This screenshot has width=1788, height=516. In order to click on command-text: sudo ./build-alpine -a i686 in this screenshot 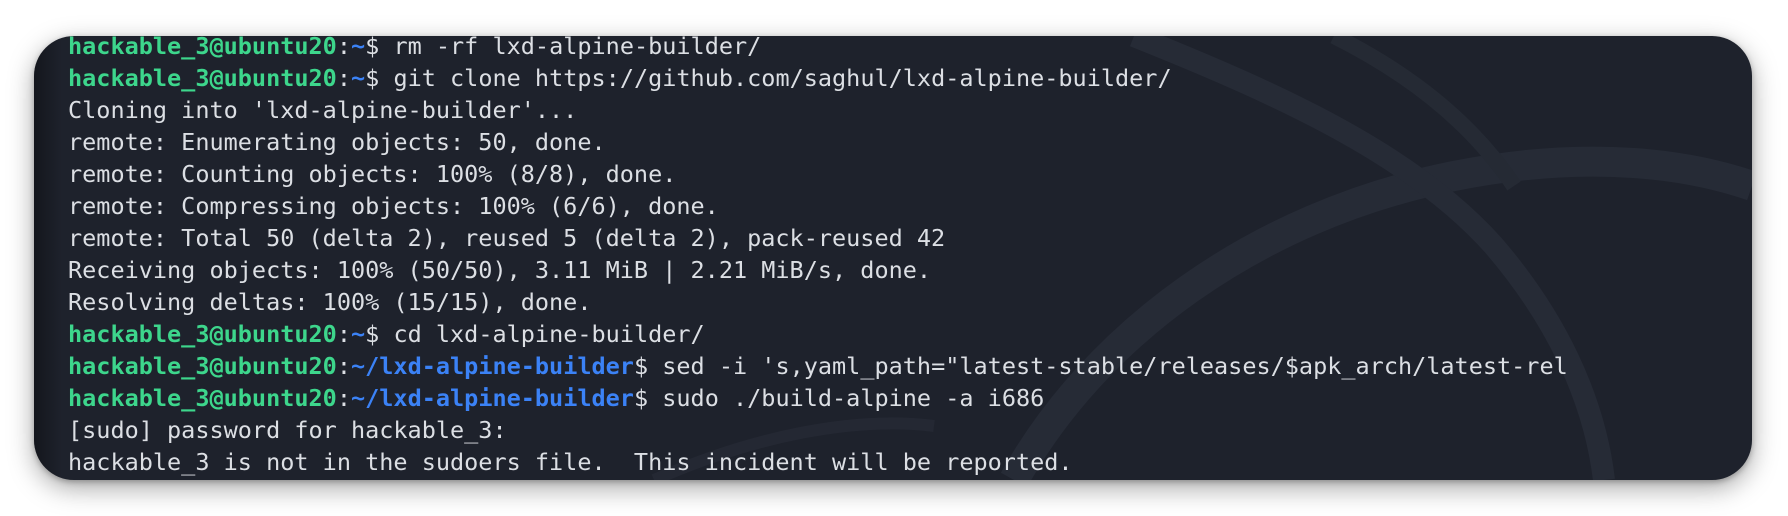, I will do `click(846, 398)`.